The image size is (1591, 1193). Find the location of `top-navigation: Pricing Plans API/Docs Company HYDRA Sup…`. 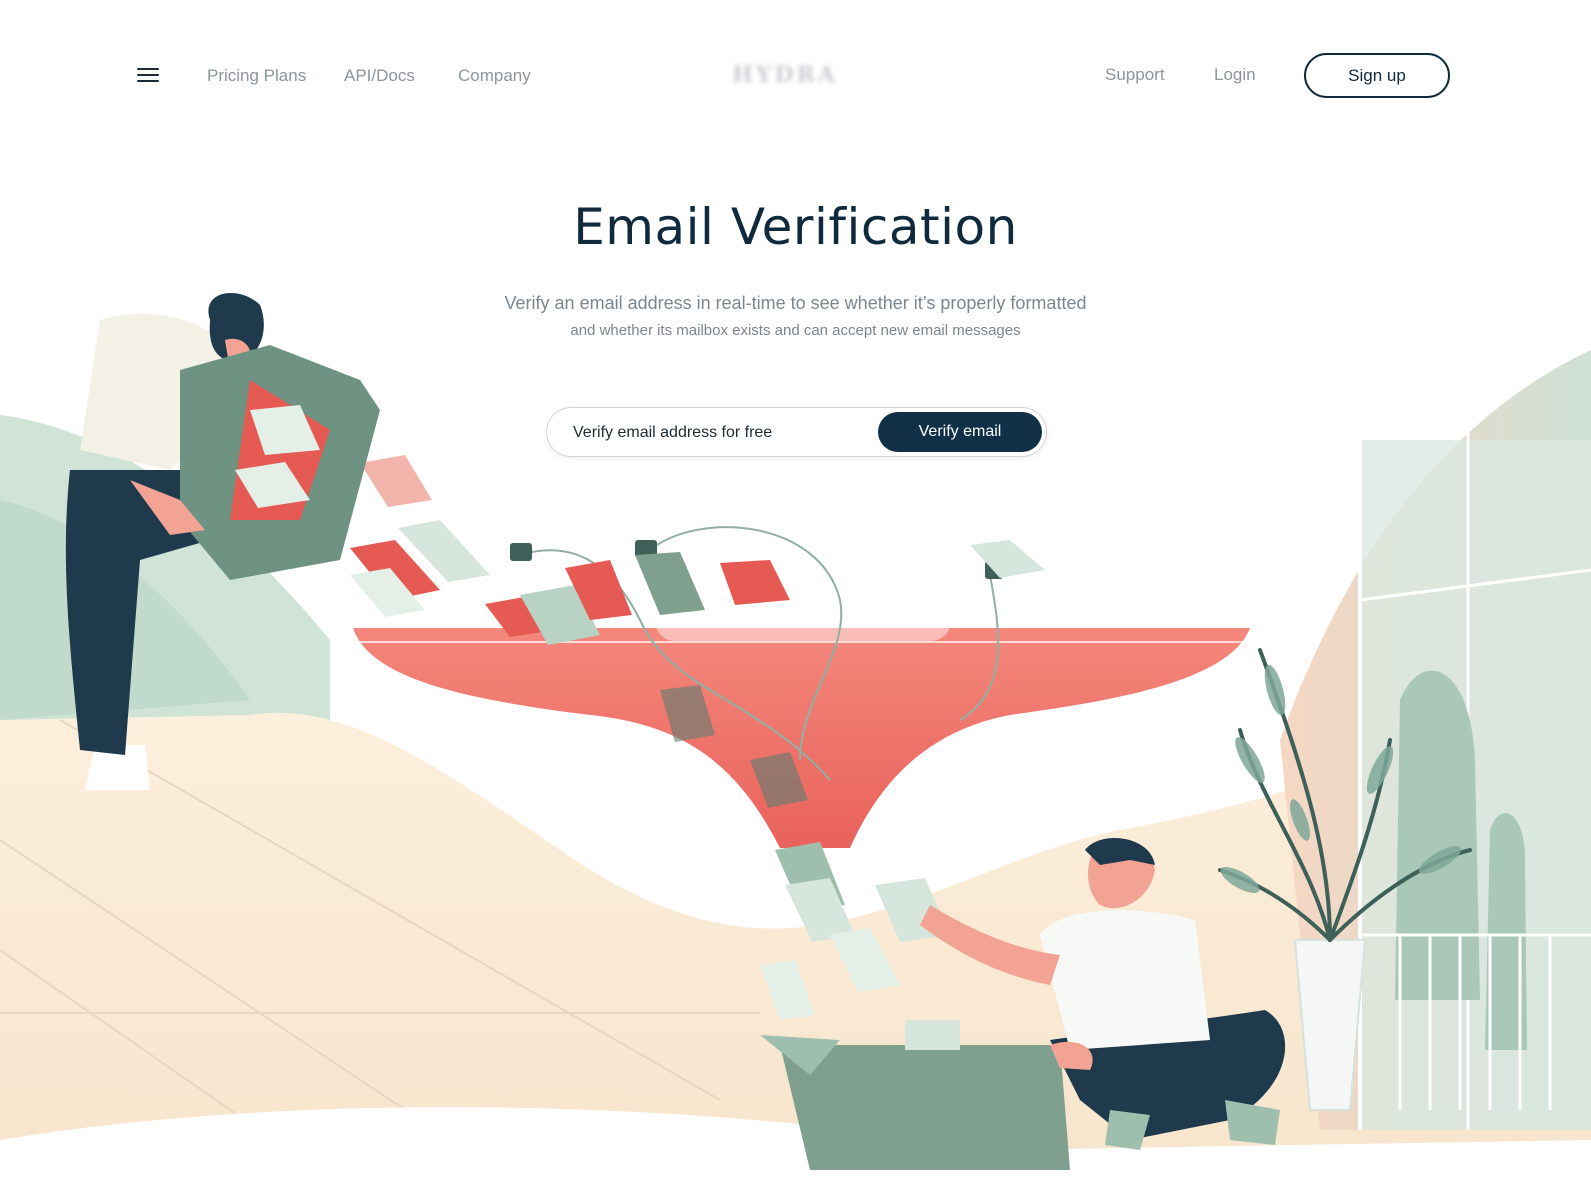

top-navigation: Pricing Plans API/Docs Company HYDRA Sup… is located at coordinates (795, 75).